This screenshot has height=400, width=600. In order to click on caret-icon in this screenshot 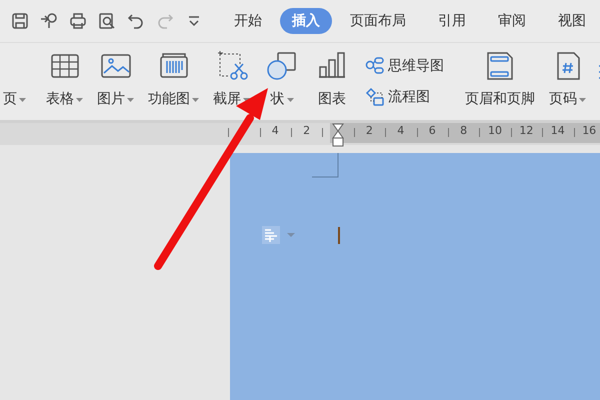, I will do `click(291, 235)`.